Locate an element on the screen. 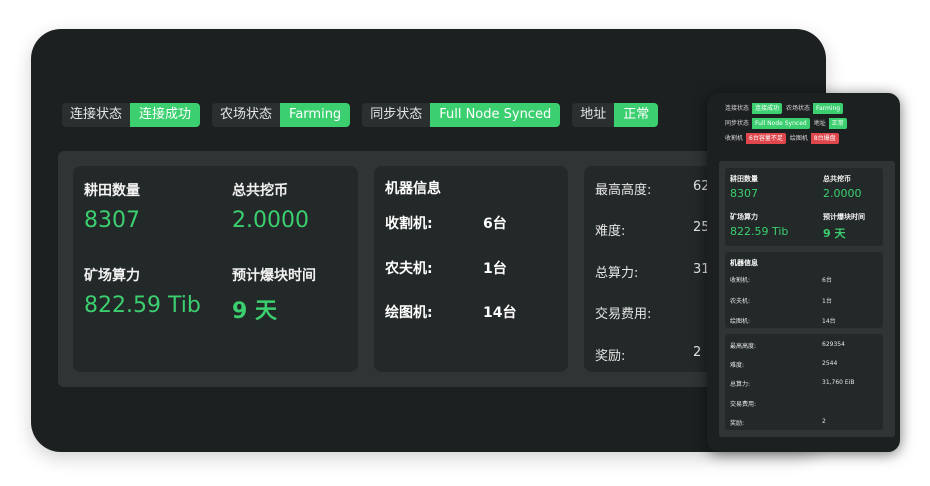  mobile-connection-status: 连接状态 连接成功 is located at coordinates (754, 108).